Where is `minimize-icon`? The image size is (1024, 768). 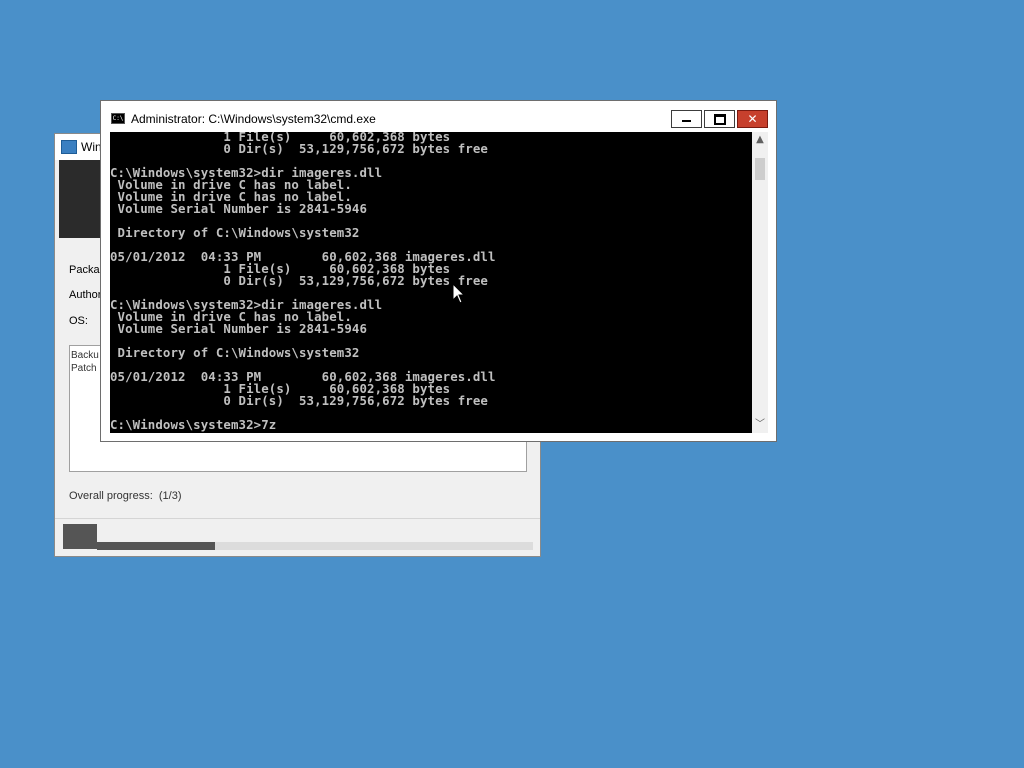 minimize-icon is located at coordinates (686, 121).